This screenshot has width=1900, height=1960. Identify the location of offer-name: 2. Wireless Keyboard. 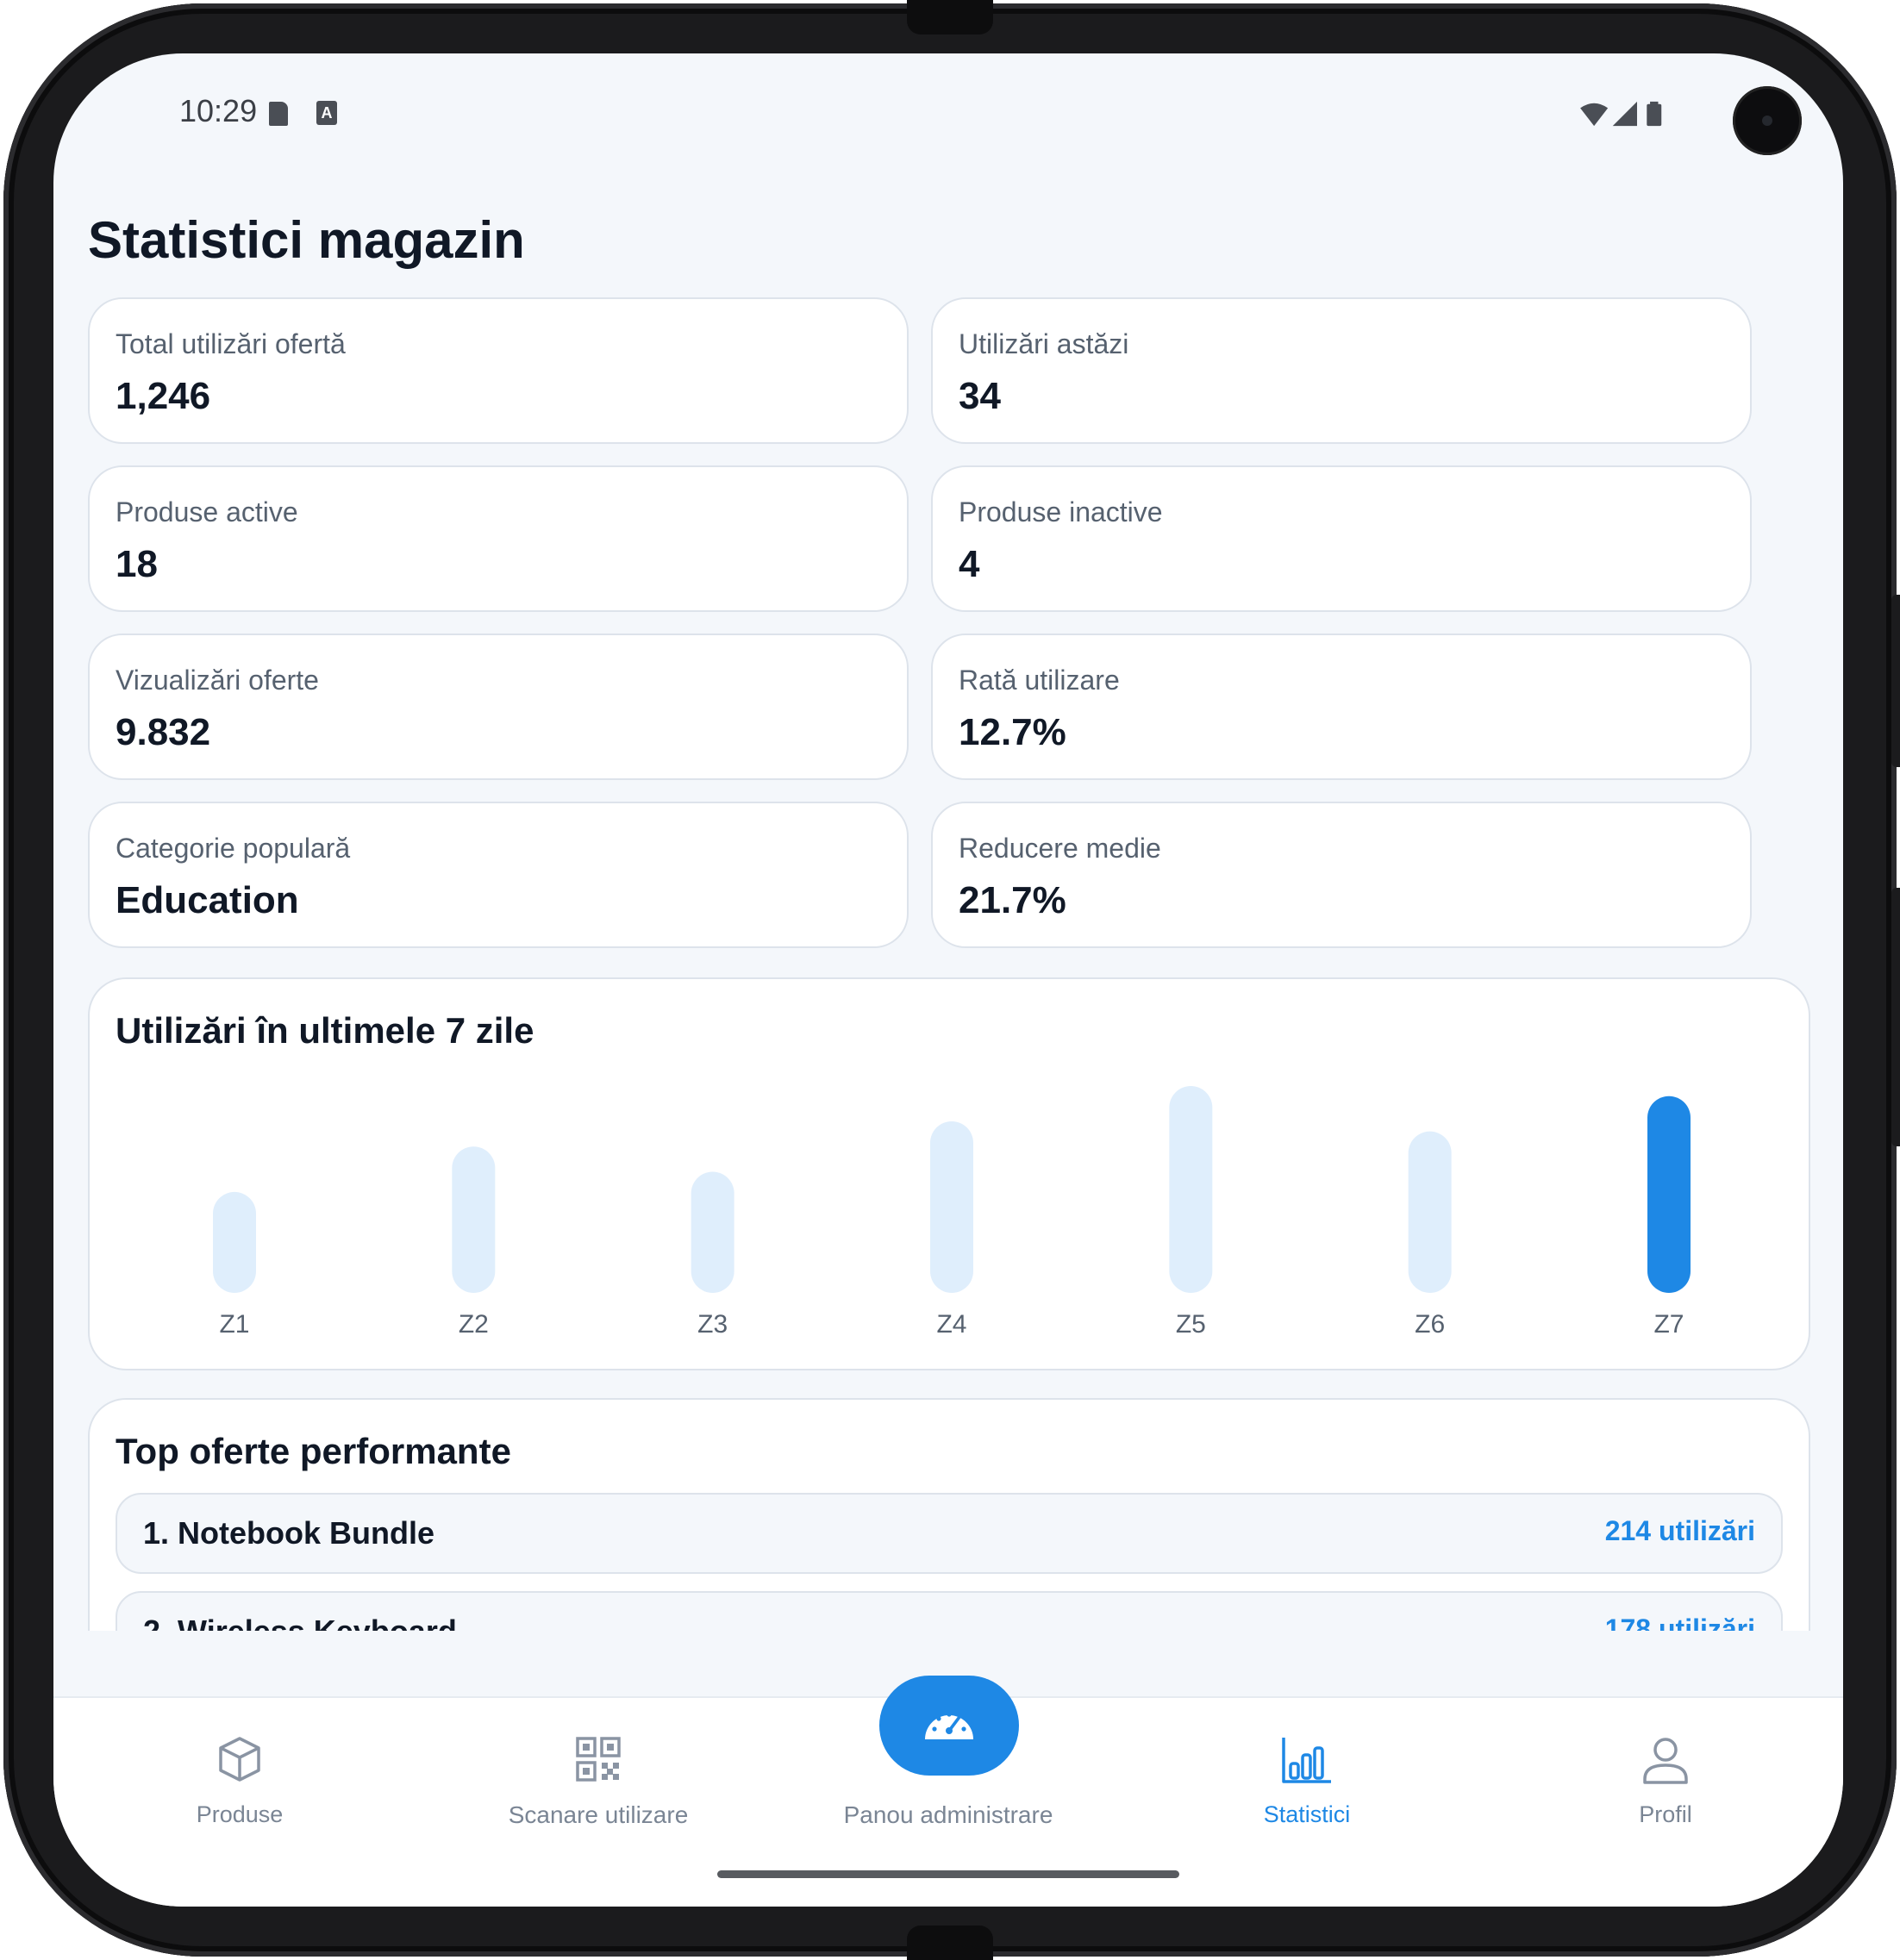
(300, 1623).